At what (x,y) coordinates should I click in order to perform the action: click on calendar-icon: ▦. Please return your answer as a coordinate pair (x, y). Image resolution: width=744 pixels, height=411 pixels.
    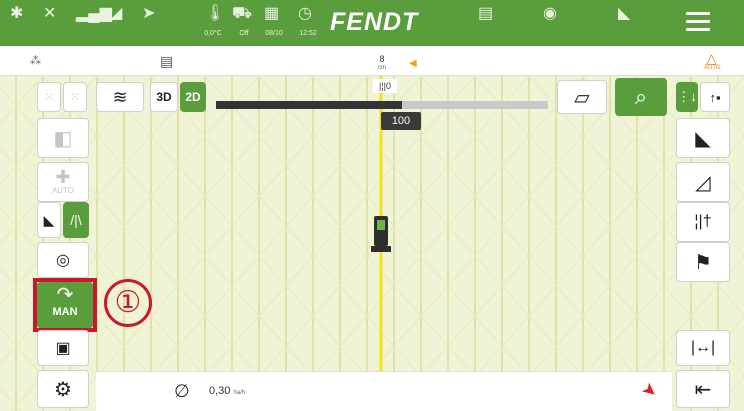
    Looking at the image, I should click on (271, 14).